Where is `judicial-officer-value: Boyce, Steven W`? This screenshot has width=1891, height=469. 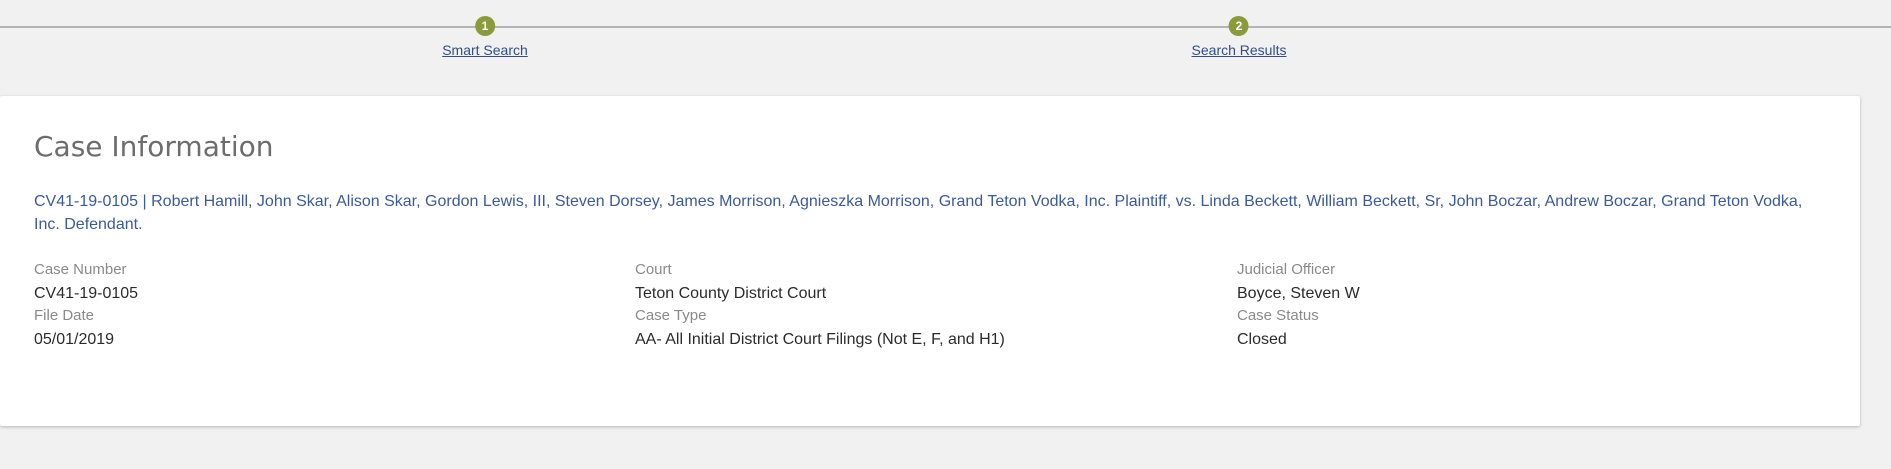
judicial-officer-value: Boyce, Steven W is located at coordinates (1298, 293).